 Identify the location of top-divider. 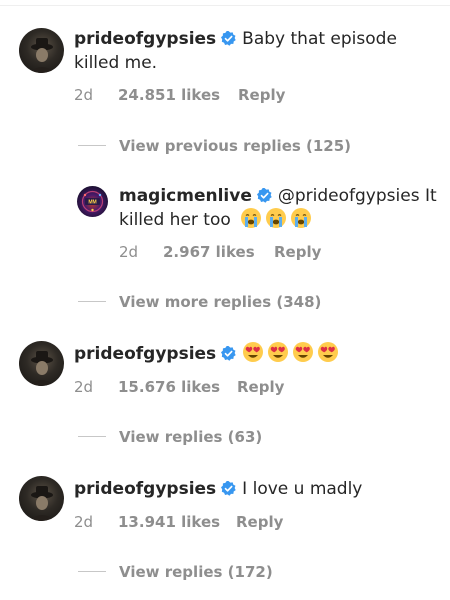
(225, 5).